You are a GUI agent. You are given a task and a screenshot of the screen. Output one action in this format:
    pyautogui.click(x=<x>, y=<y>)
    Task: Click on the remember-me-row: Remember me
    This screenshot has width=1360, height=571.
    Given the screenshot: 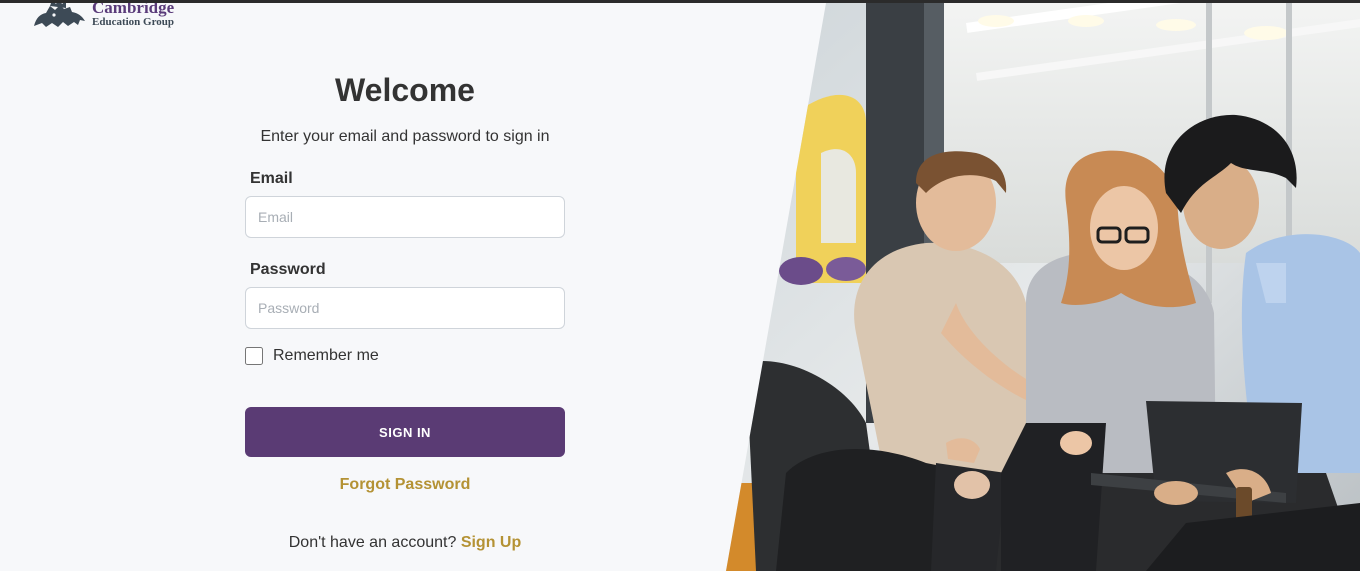 What is the action you would take?
    pyautogui.click(x=312, y=356)
    